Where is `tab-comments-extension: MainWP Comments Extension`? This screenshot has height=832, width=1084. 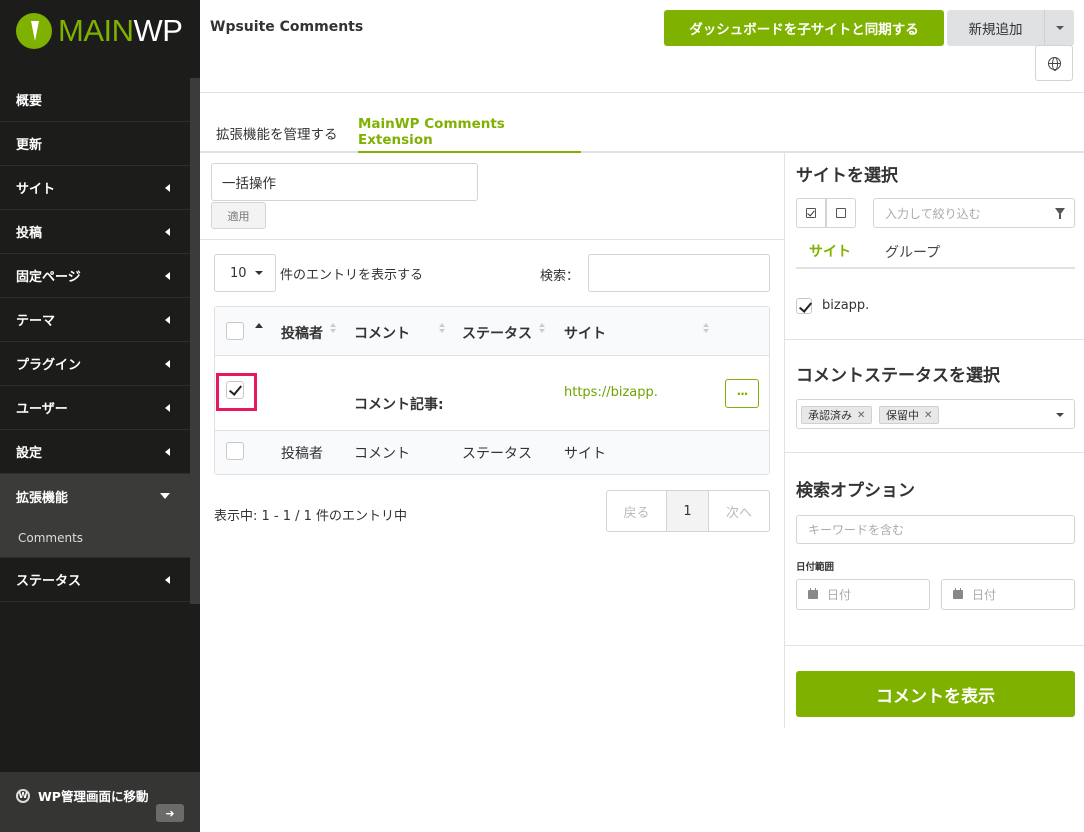 tab-comments-extension: MainWP Comments Extension is located at coordinates (469, 132).